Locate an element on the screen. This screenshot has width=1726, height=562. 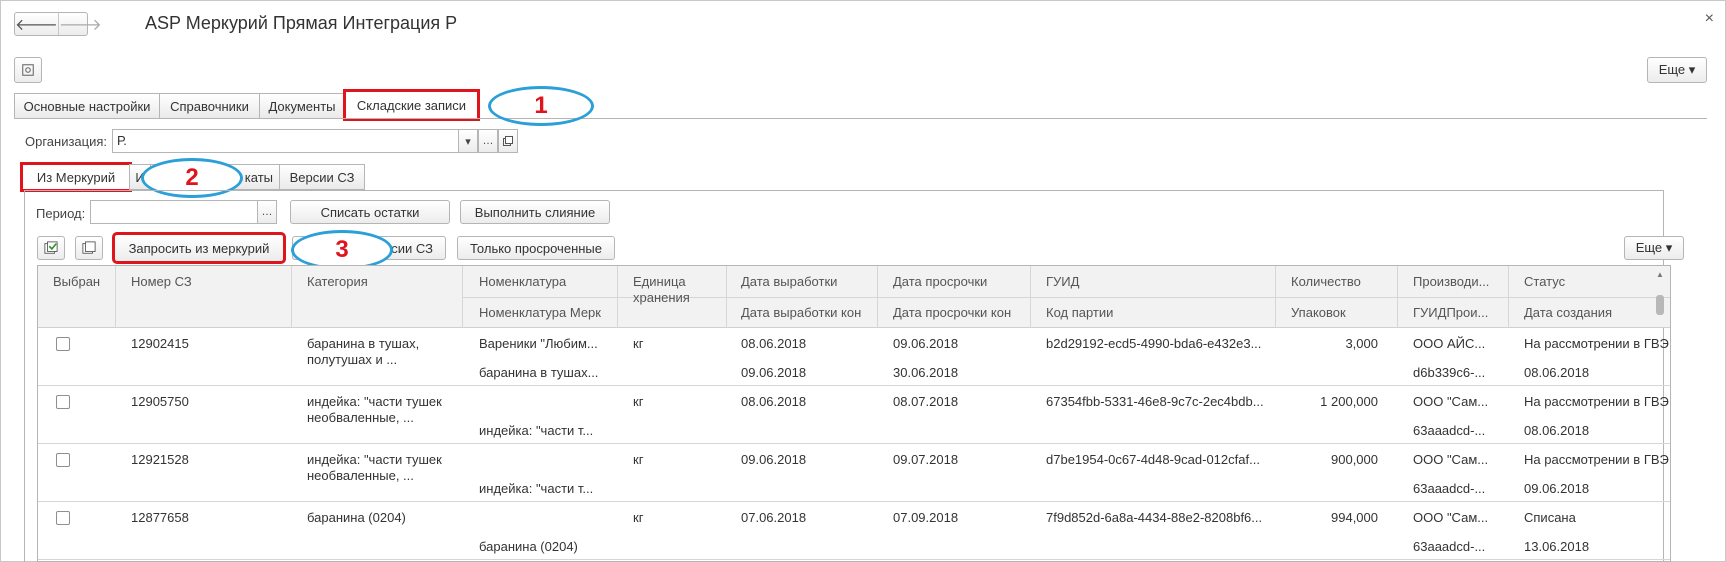
gear-icon is located at coordinates (28, 70).